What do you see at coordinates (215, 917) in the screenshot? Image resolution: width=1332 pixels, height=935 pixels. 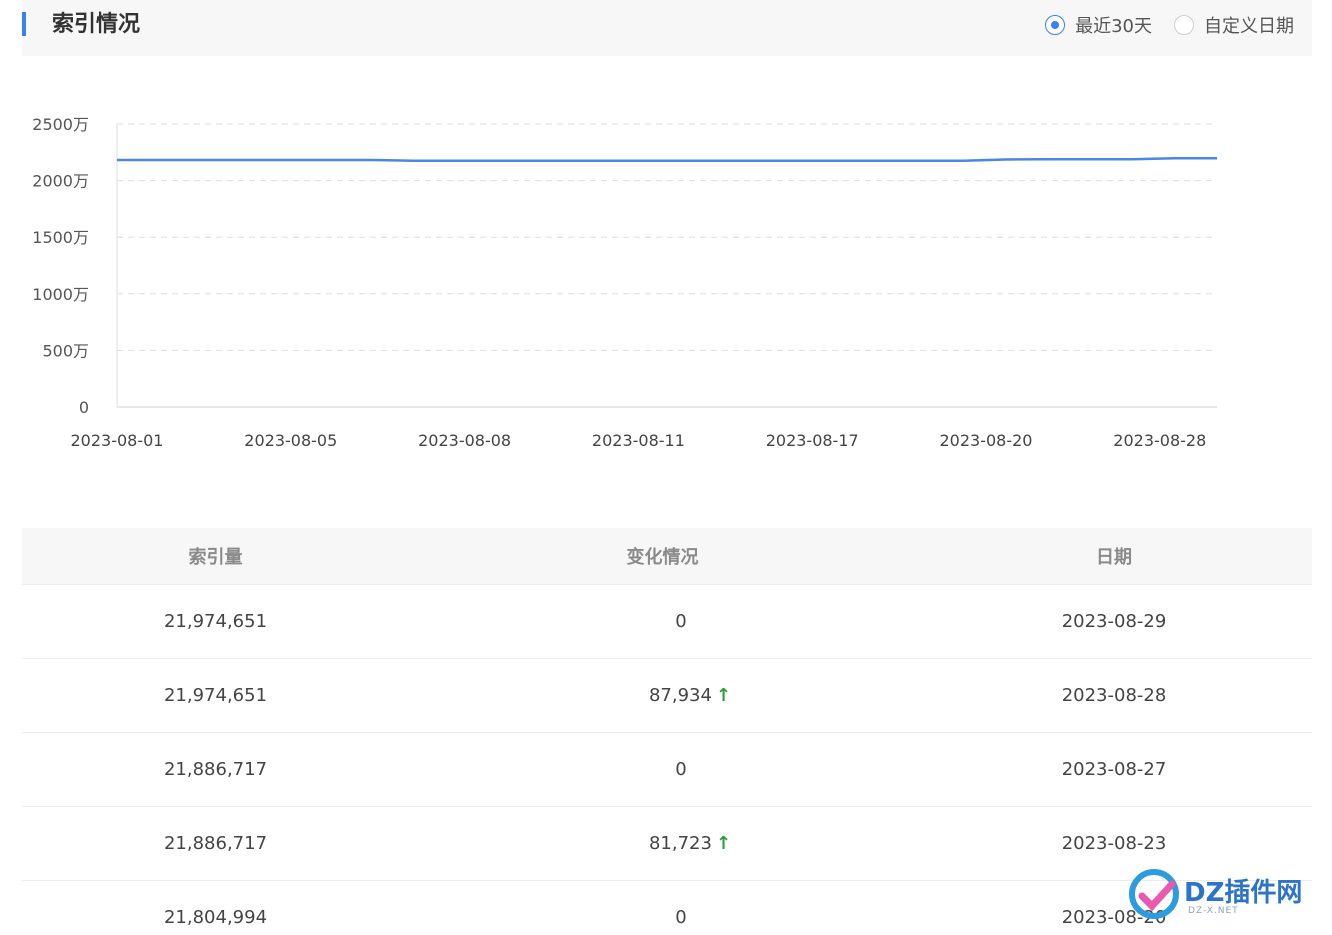 I see `index-value: 21,804,994` at bounding box center [215, 917].